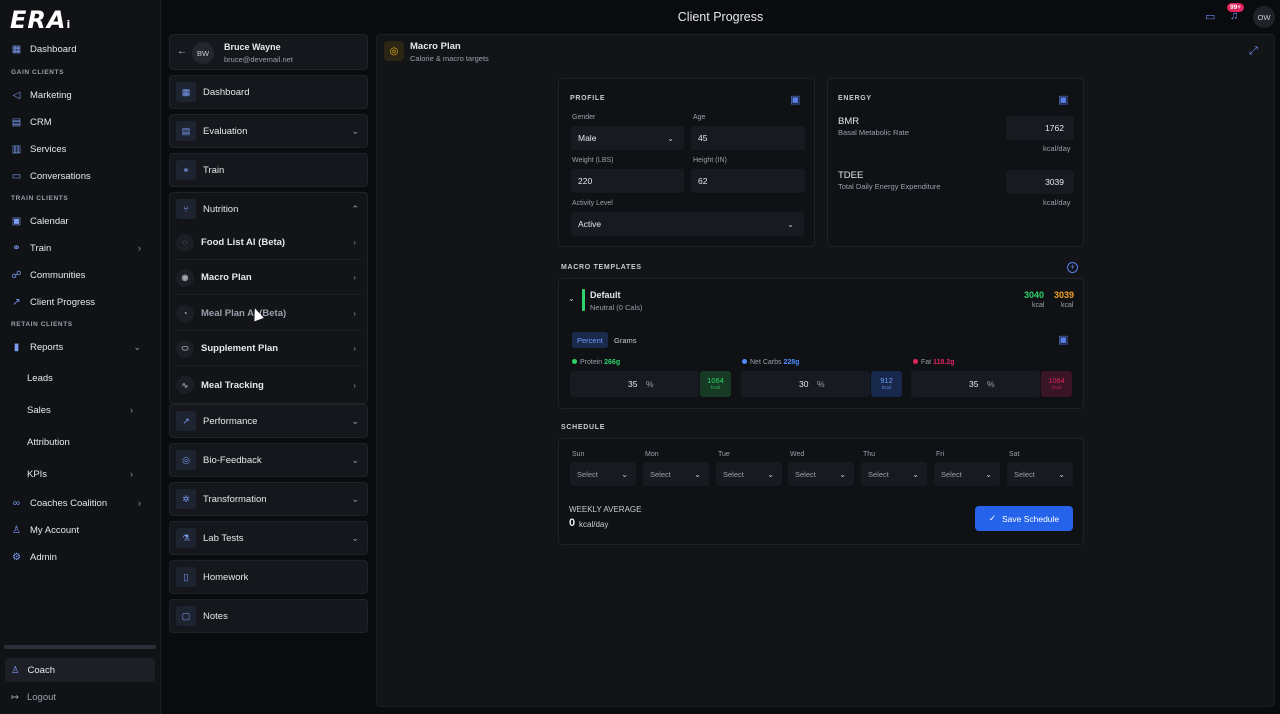  What do you see at coordinates (258, 59) in the screenshot?
I see `client-email: bruce@devemail.net` at bounding box center [258, 59].